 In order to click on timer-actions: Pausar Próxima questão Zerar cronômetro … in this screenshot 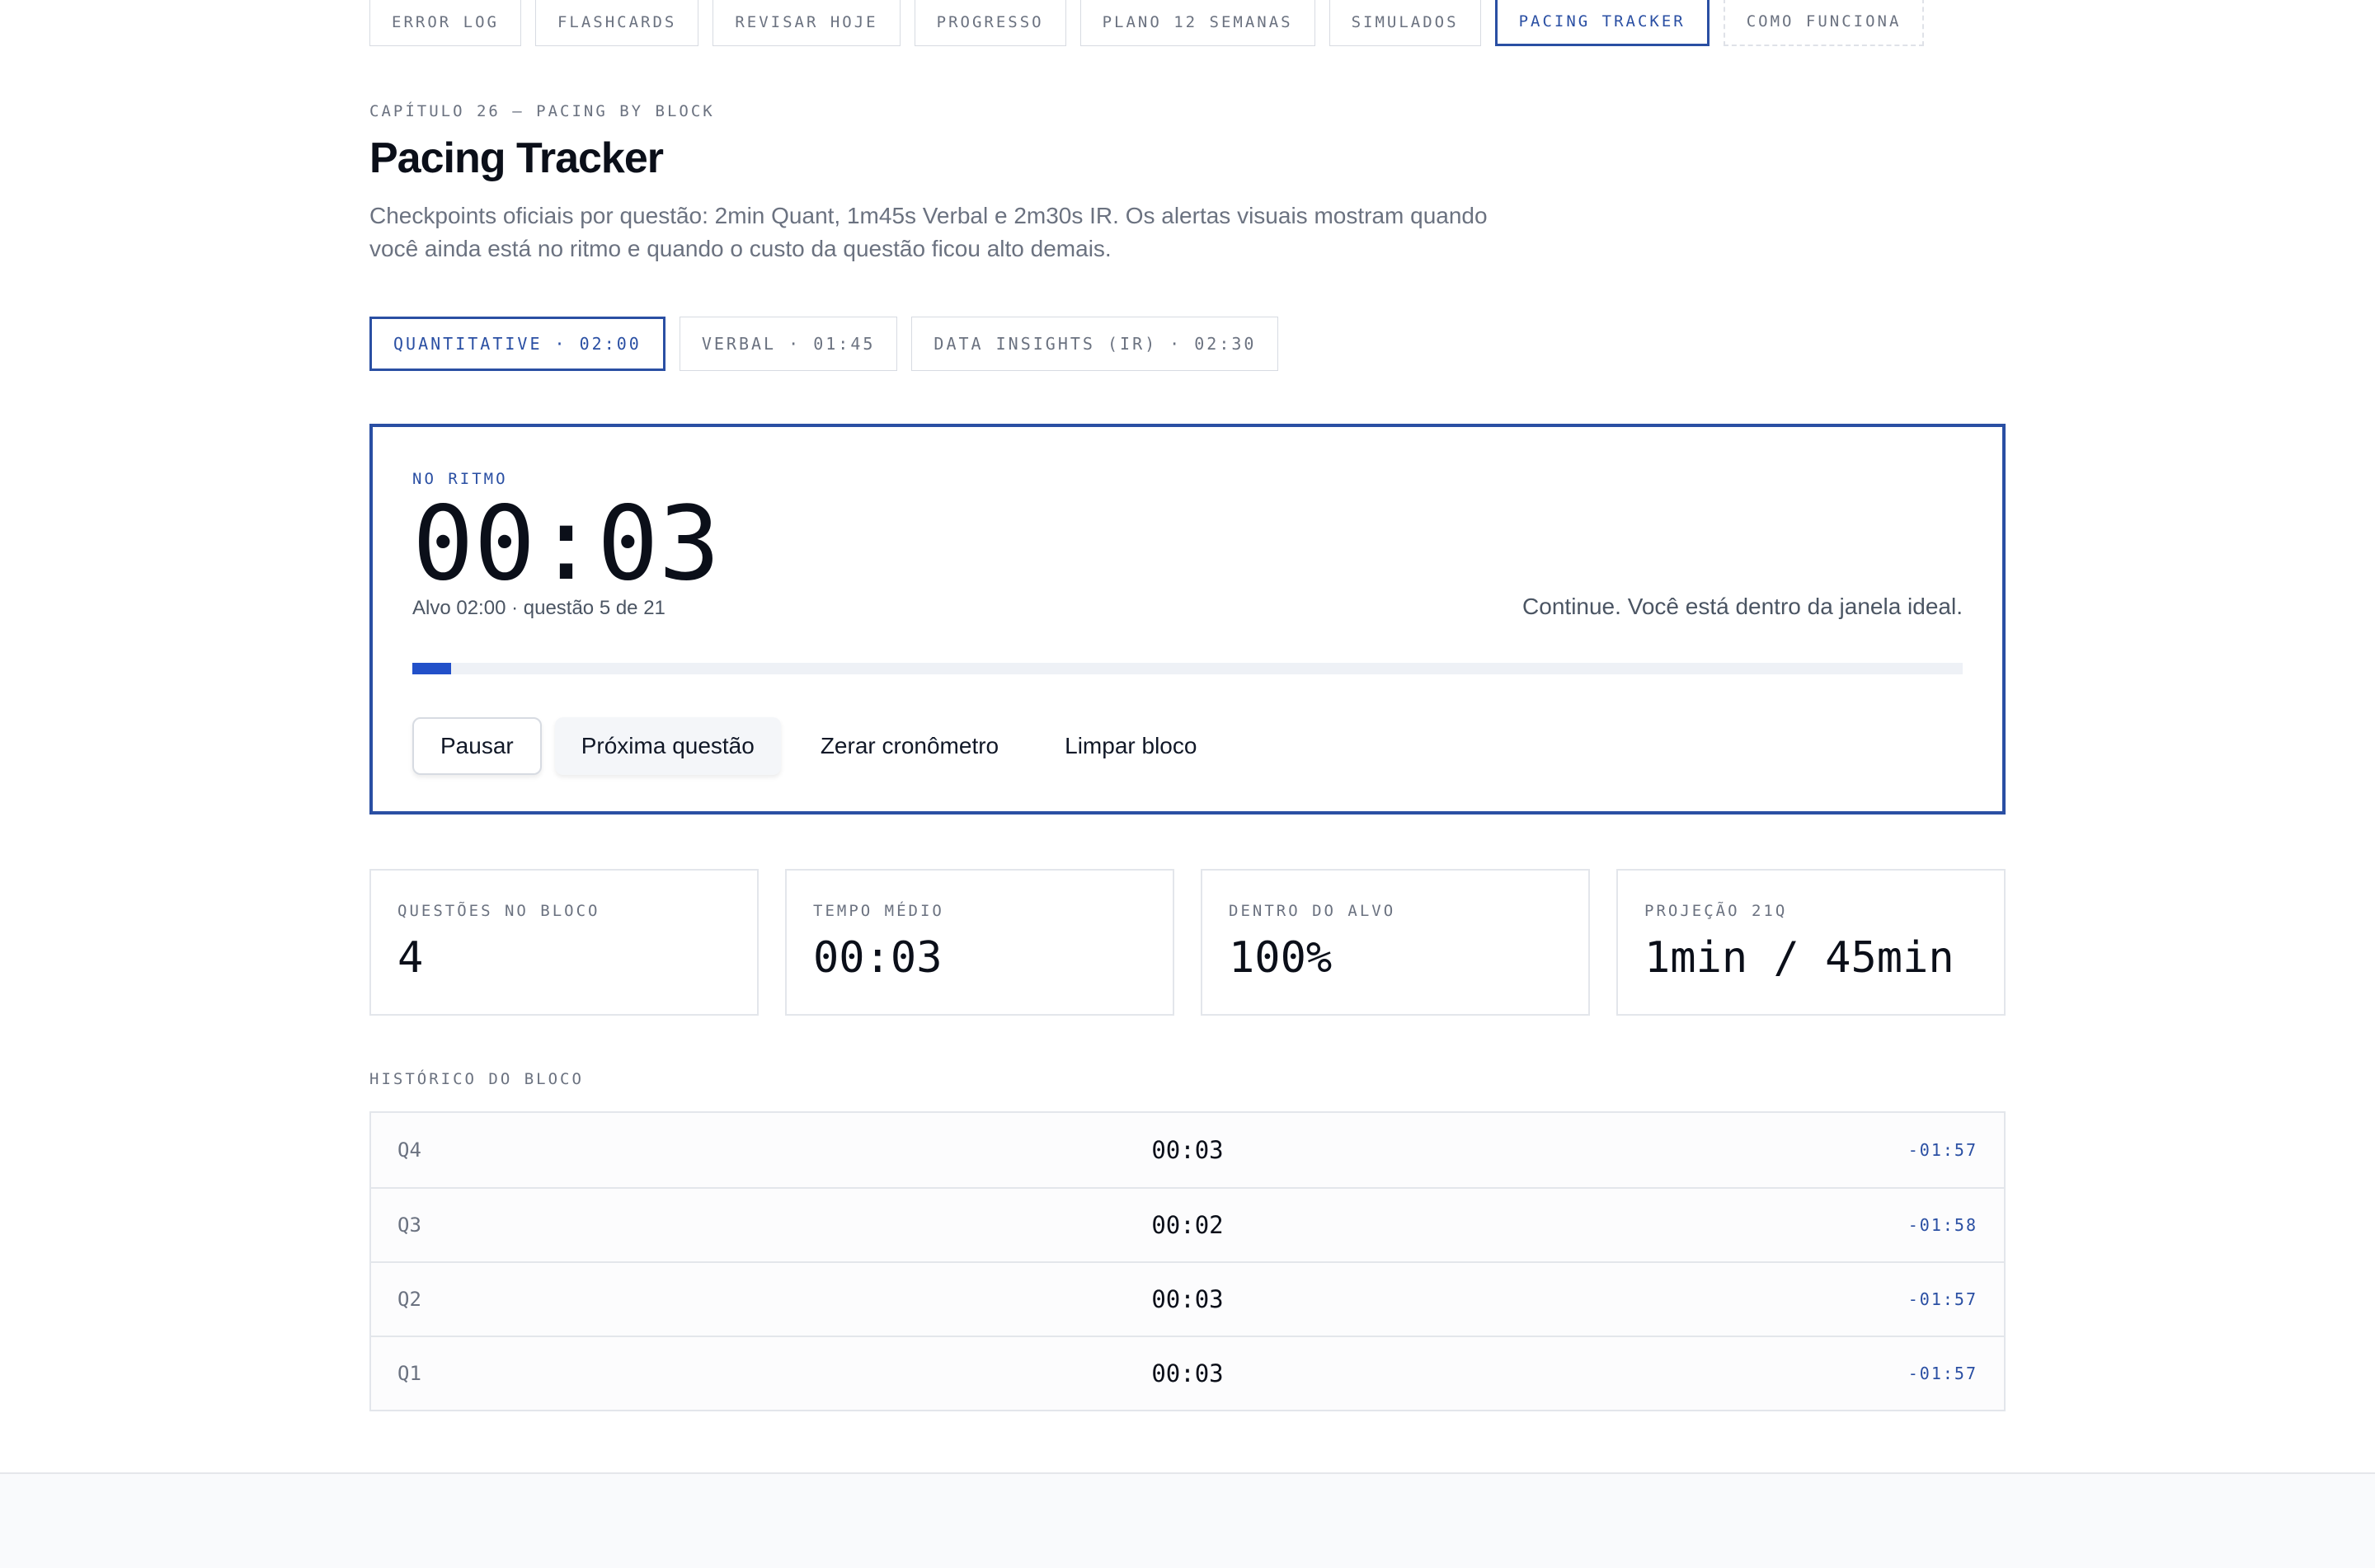, I will do `click(817, 746)`.